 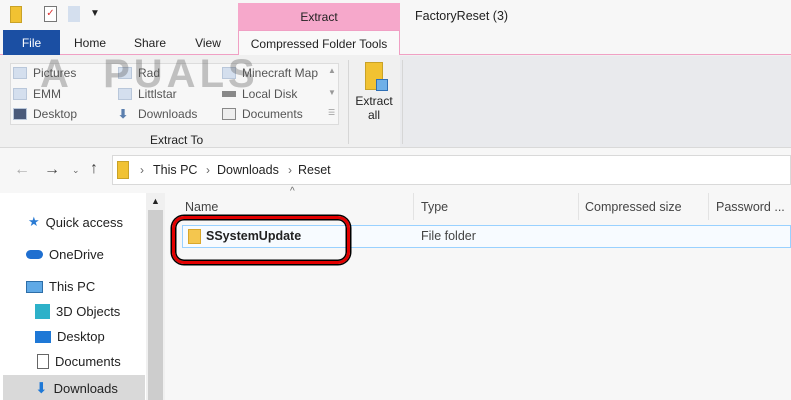 What do you see at coordinates (95, 13) in the screenshot?
I see `customize-toolbar-icon: ▼` at bounding box center [95, 13].